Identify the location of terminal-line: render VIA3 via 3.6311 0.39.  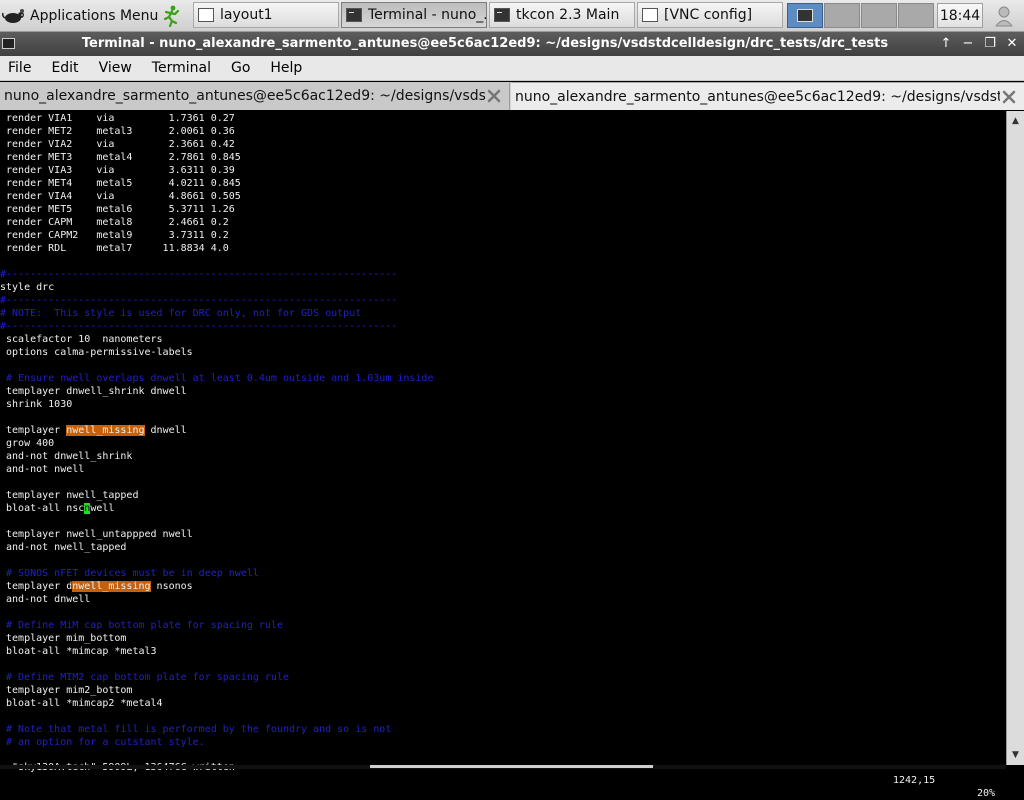
(117, 170).